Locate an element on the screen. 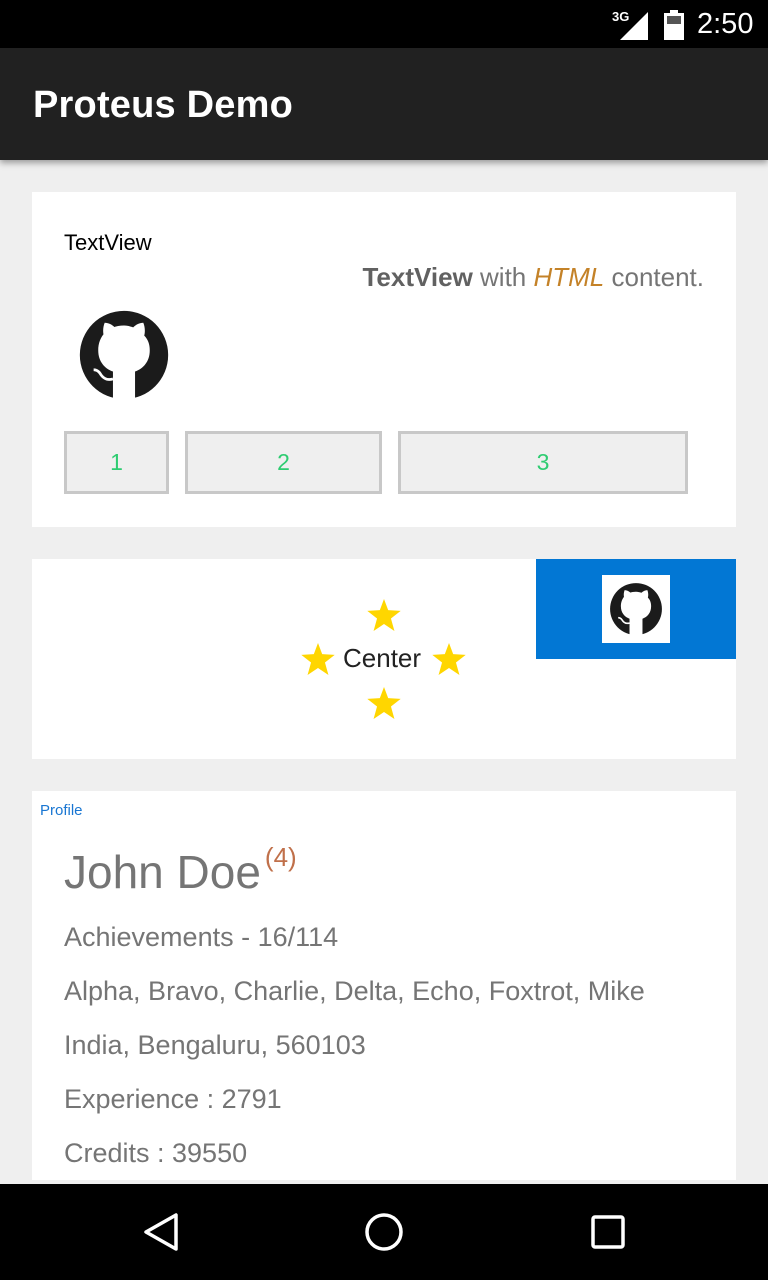  status-bar: 3G 2:50 is located at coordinates (384, 24).